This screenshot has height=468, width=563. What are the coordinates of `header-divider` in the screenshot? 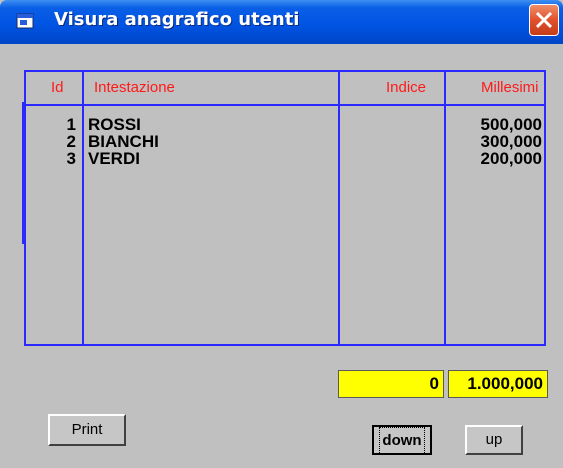 It's located at (285, 105).